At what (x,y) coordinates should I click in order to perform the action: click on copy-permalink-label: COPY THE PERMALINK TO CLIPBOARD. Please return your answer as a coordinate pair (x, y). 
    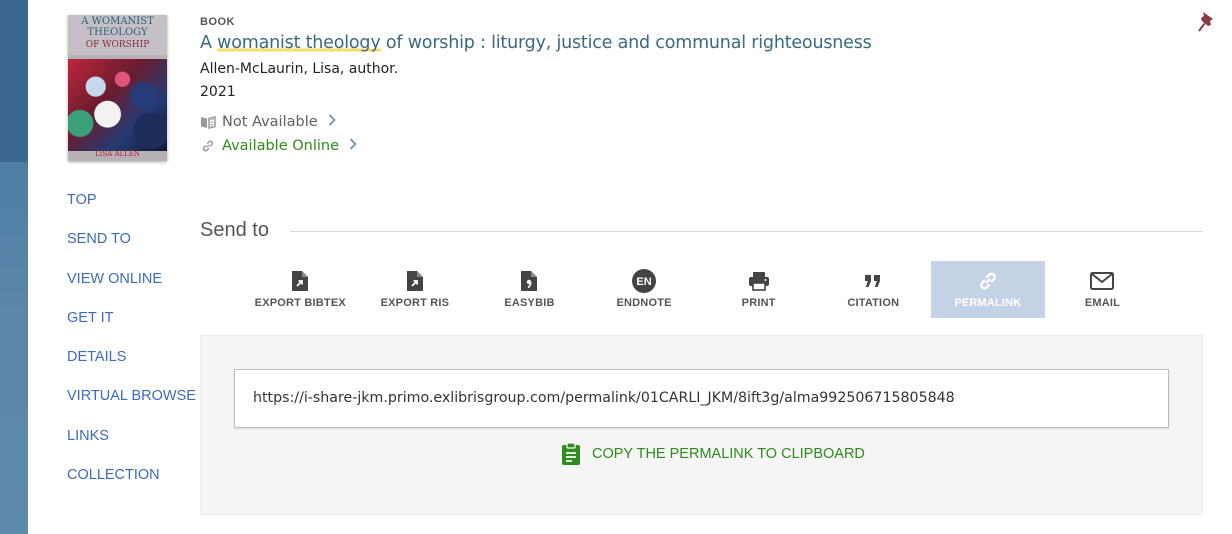
    Looking at the image, I should click on (728, 454).